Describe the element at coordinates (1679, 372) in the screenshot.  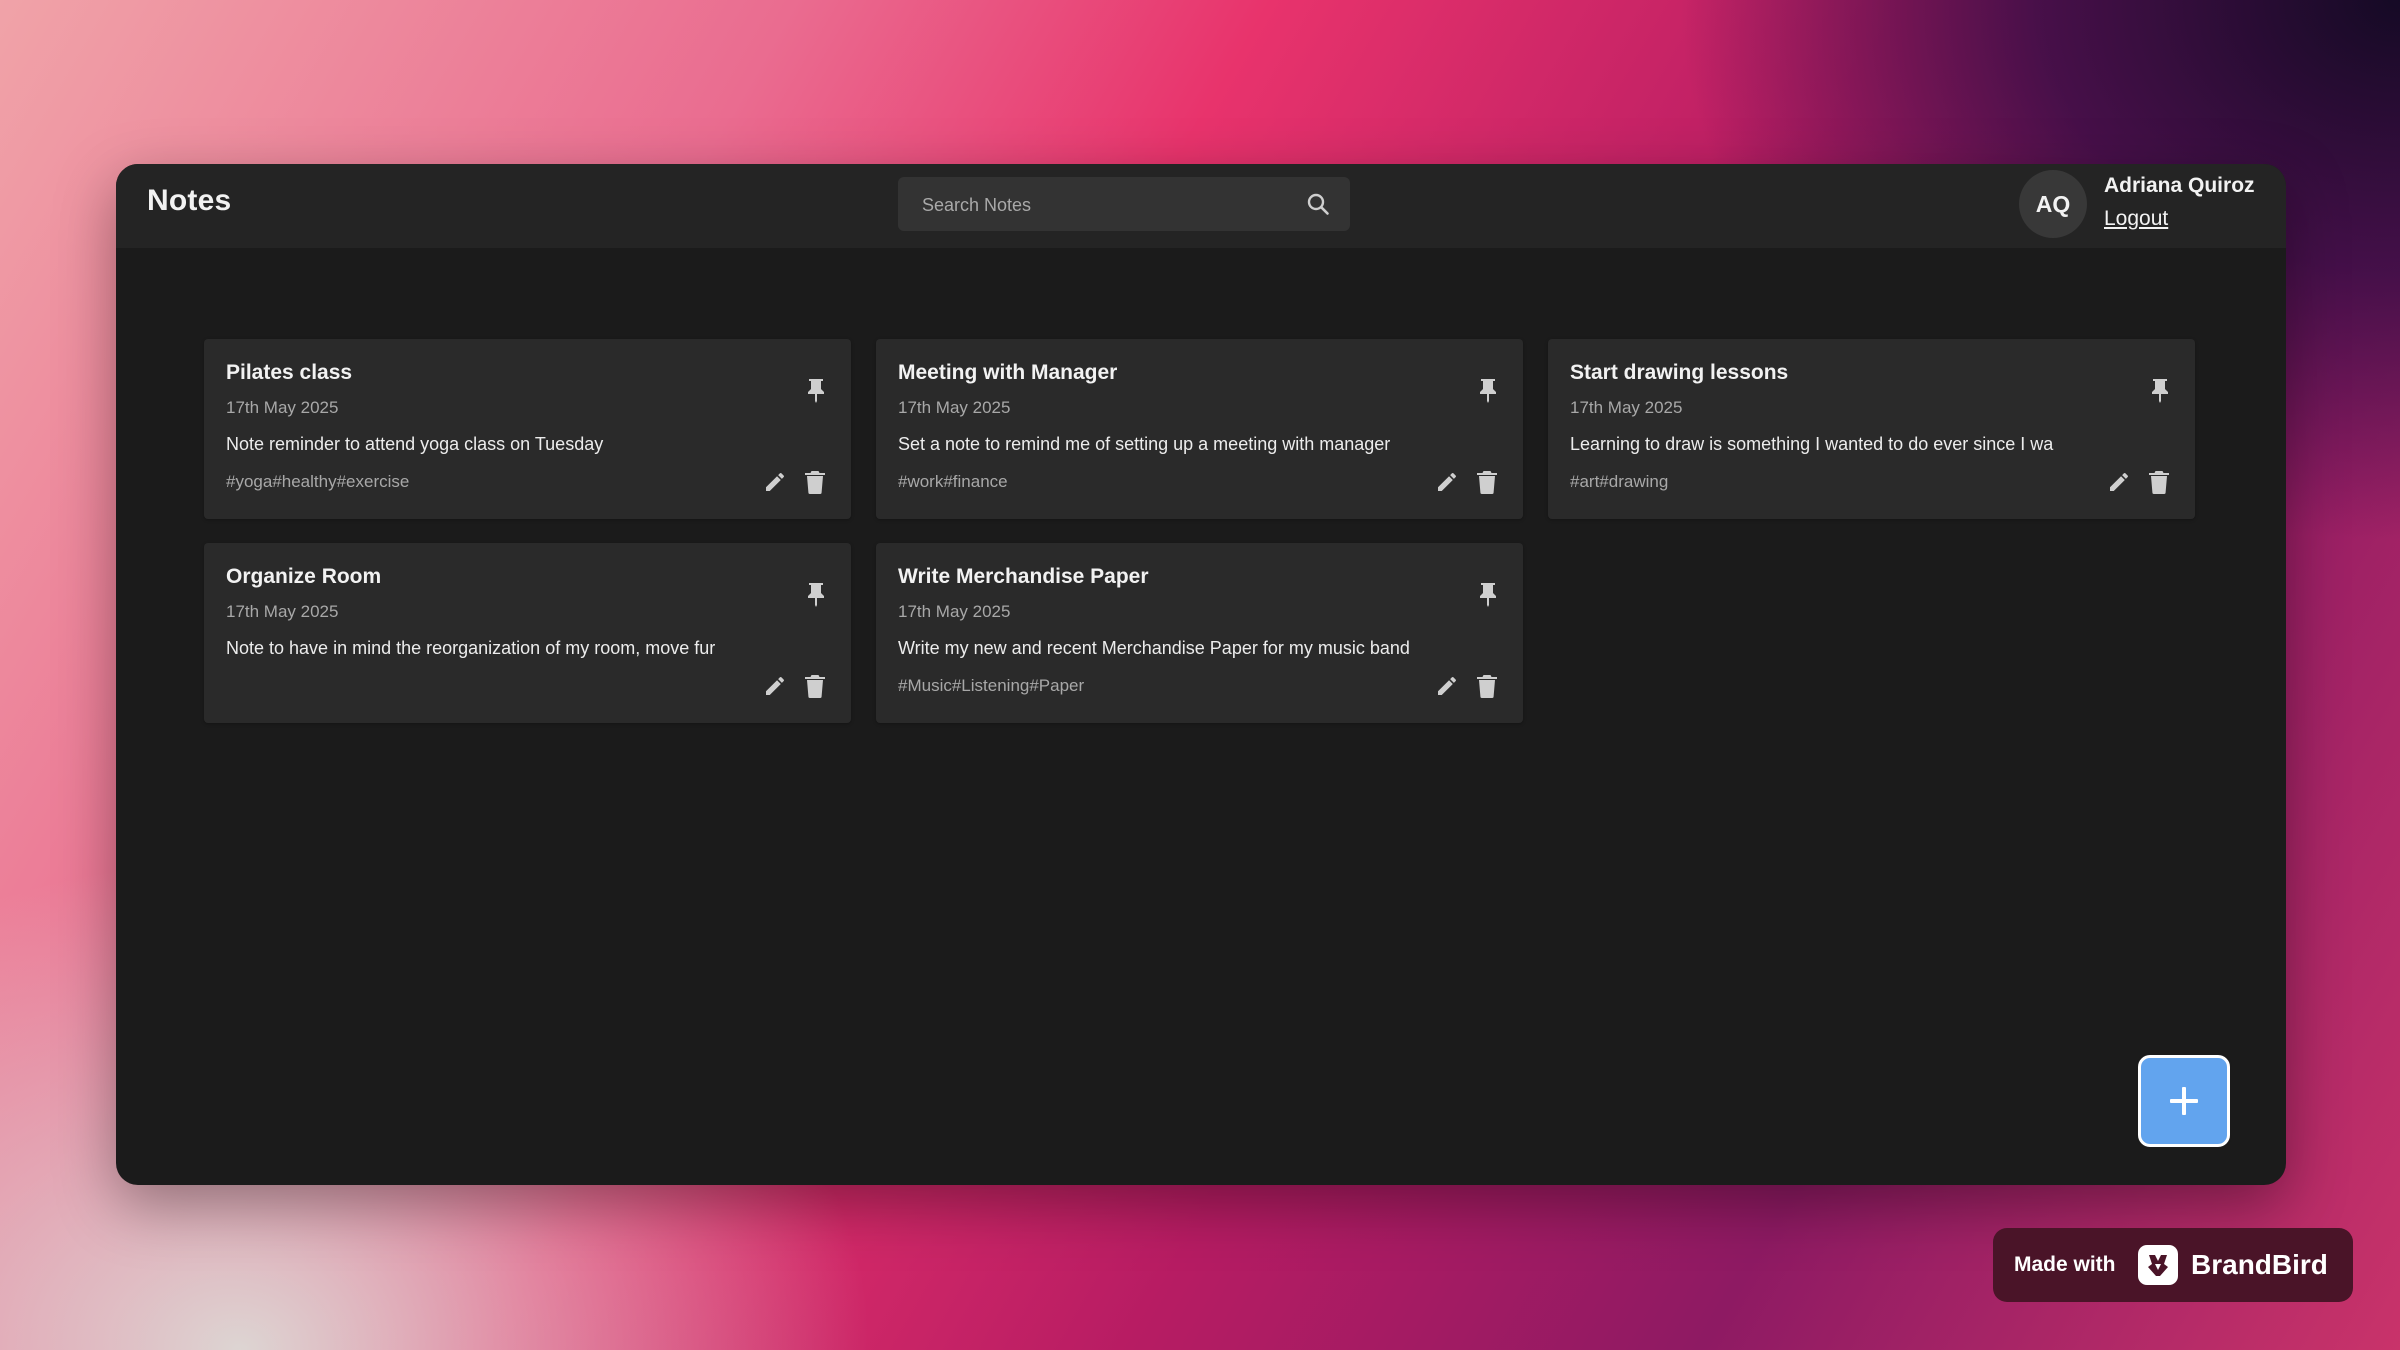
I see `note-title: Start drawing lessons` at that location.